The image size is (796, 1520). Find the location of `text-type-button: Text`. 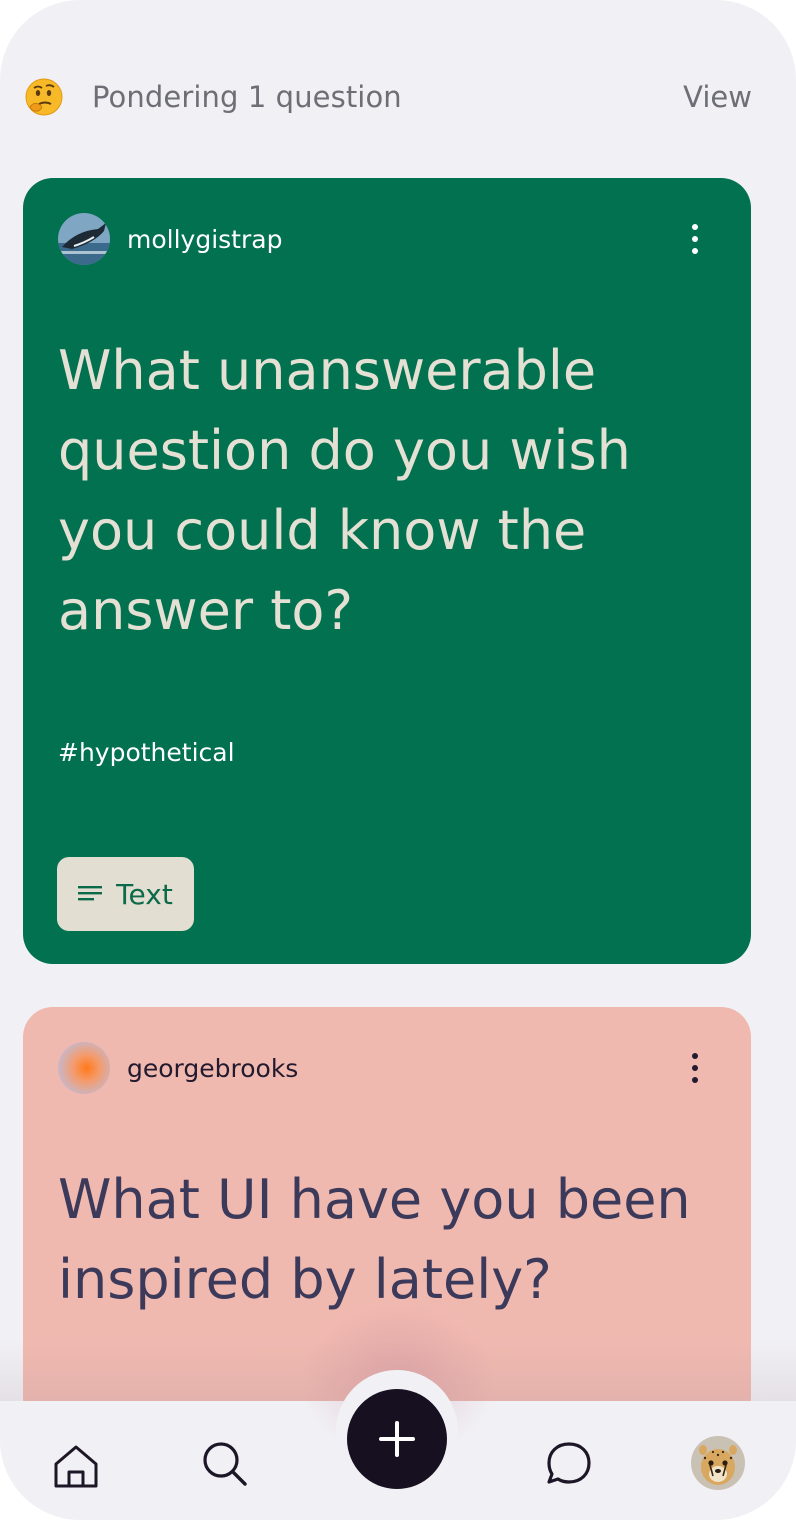

text-type-button: Text is located at coordinates (125, 894).